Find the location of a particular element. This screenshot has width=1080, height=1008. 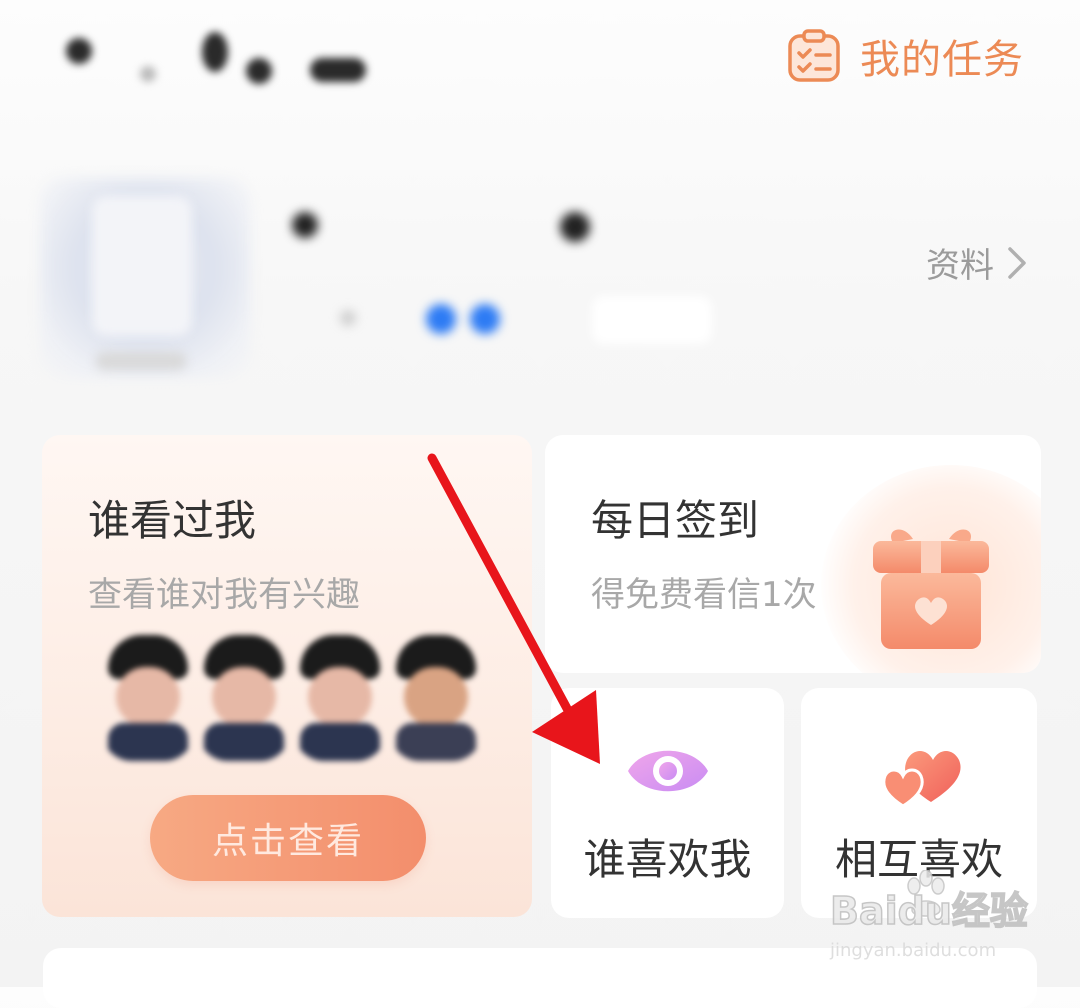

double-heart-icon is located at coordinates (921, 779).